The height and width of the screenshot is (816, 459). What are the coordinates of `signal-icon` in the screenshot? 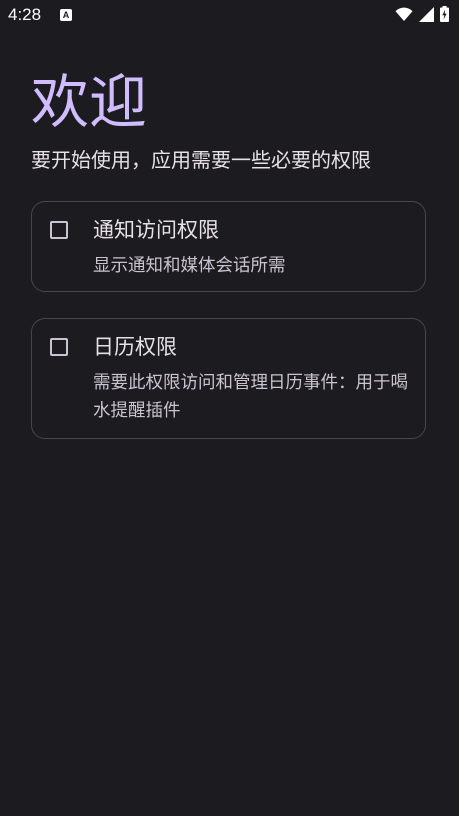 It's located at (426, 14).